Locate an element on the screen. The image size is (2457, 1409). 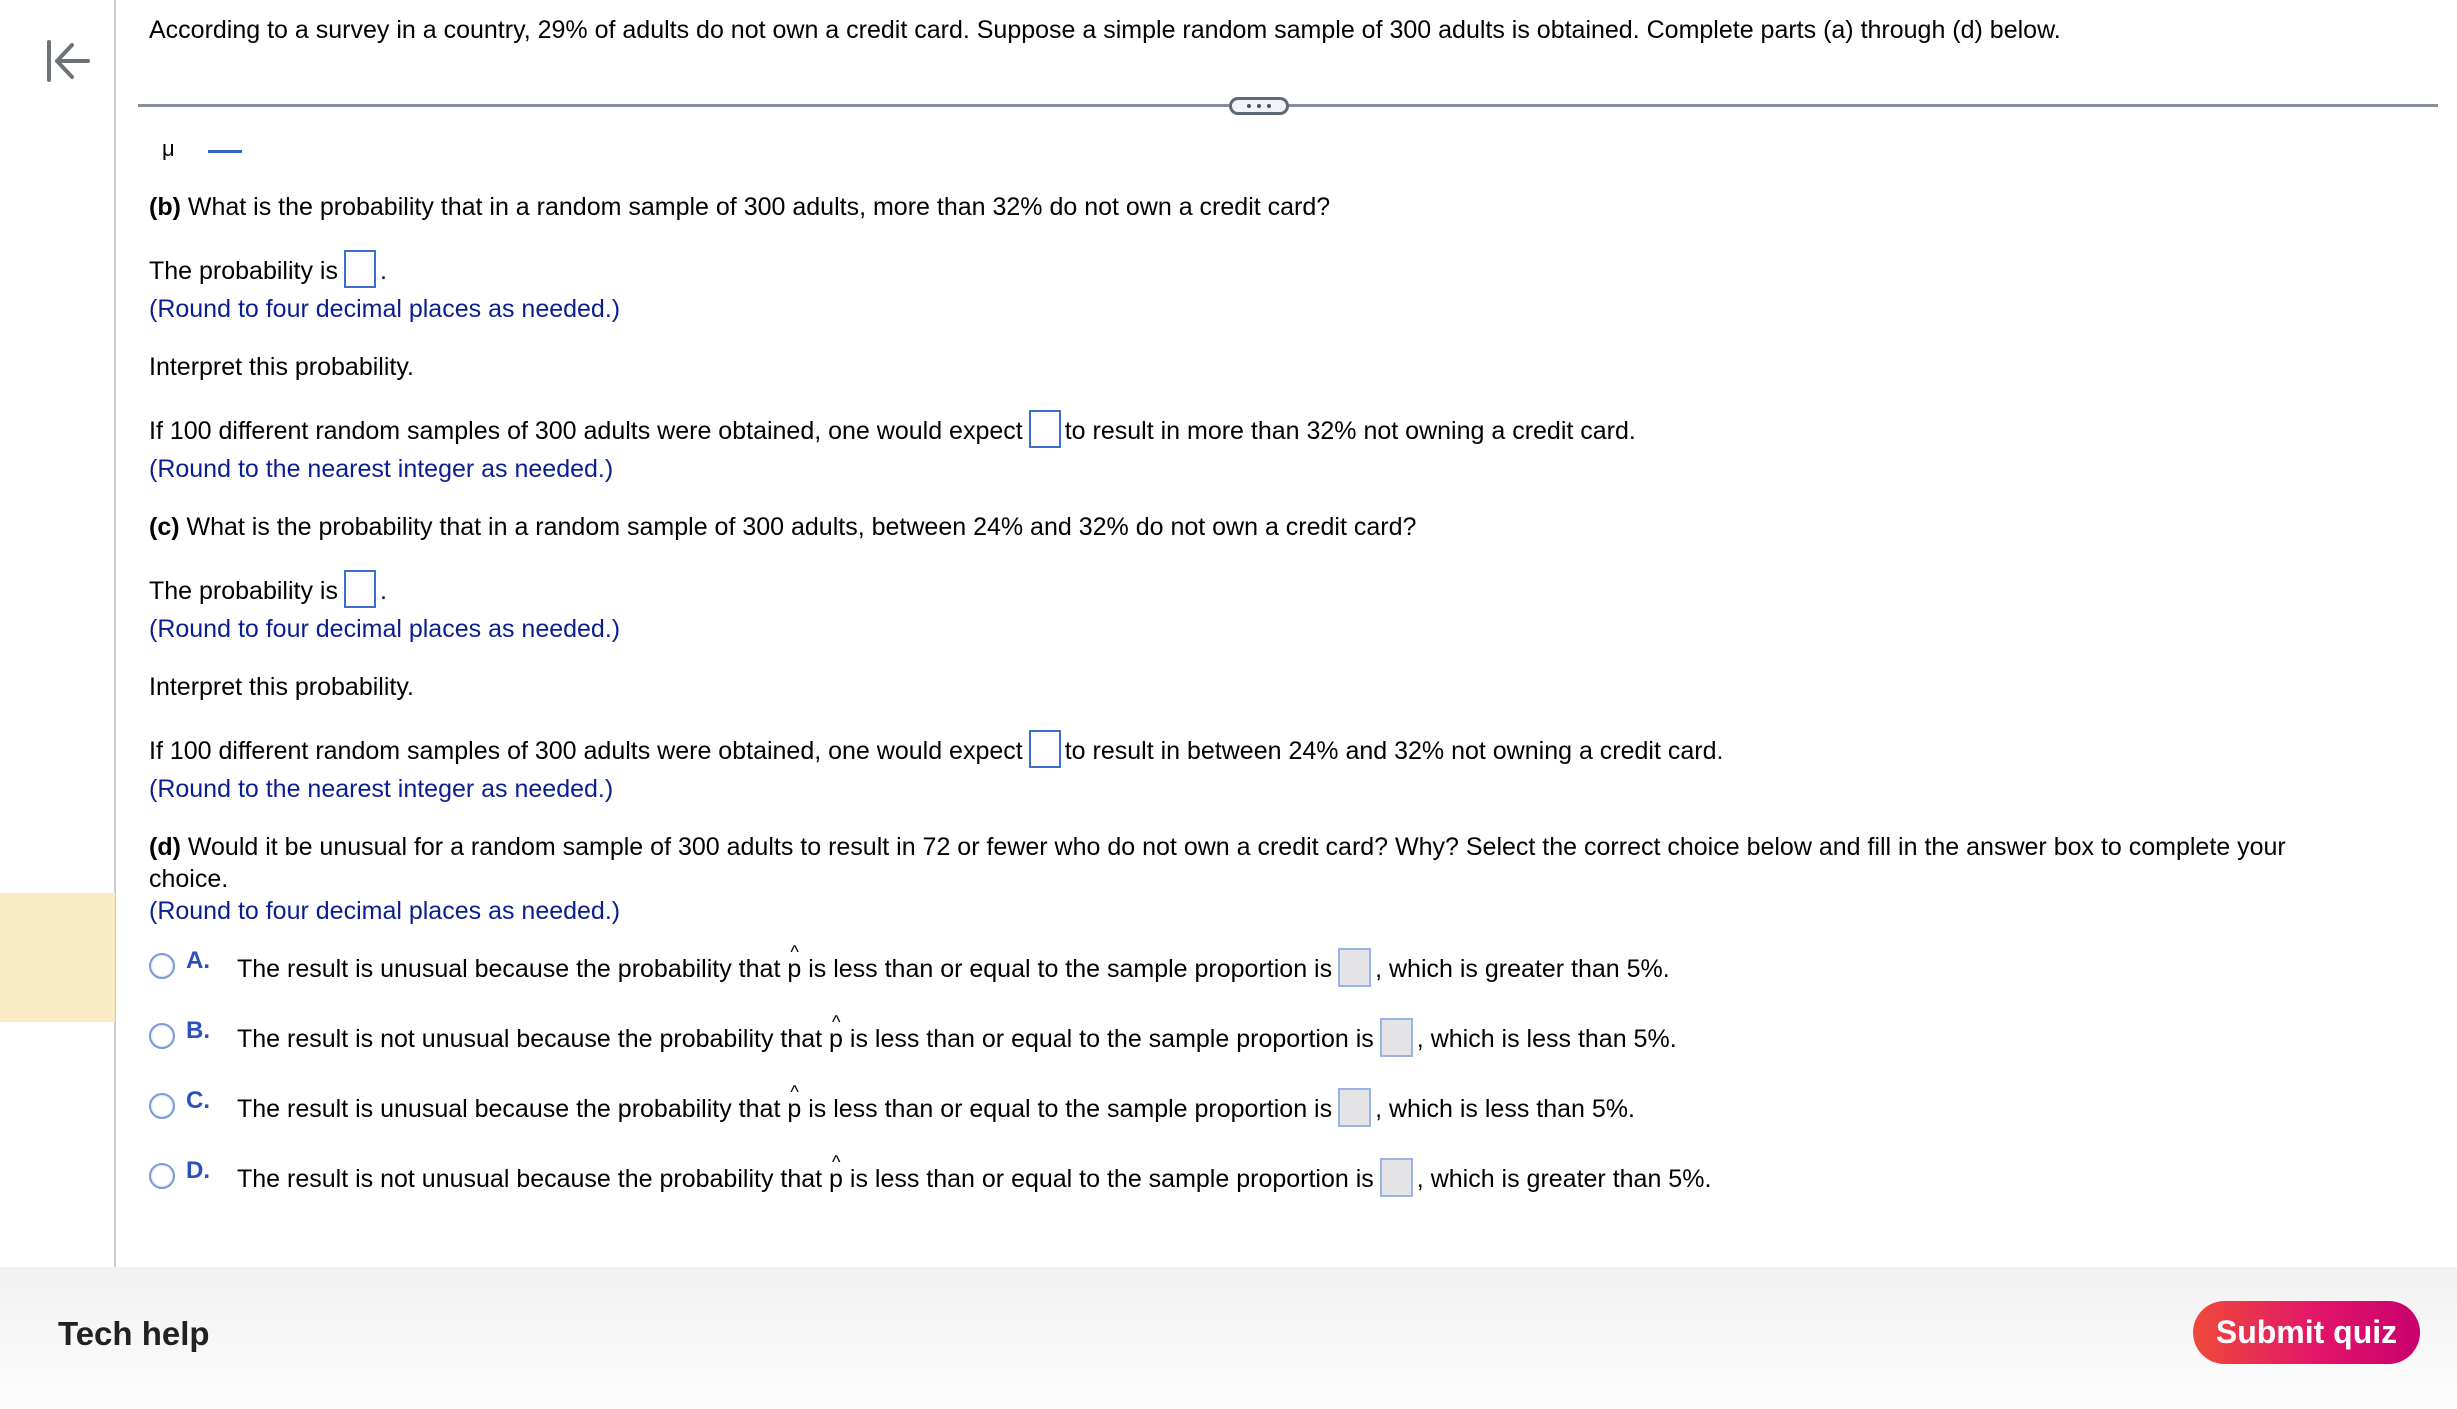
option-a-answer-input is located at coordinates (1355, 967).